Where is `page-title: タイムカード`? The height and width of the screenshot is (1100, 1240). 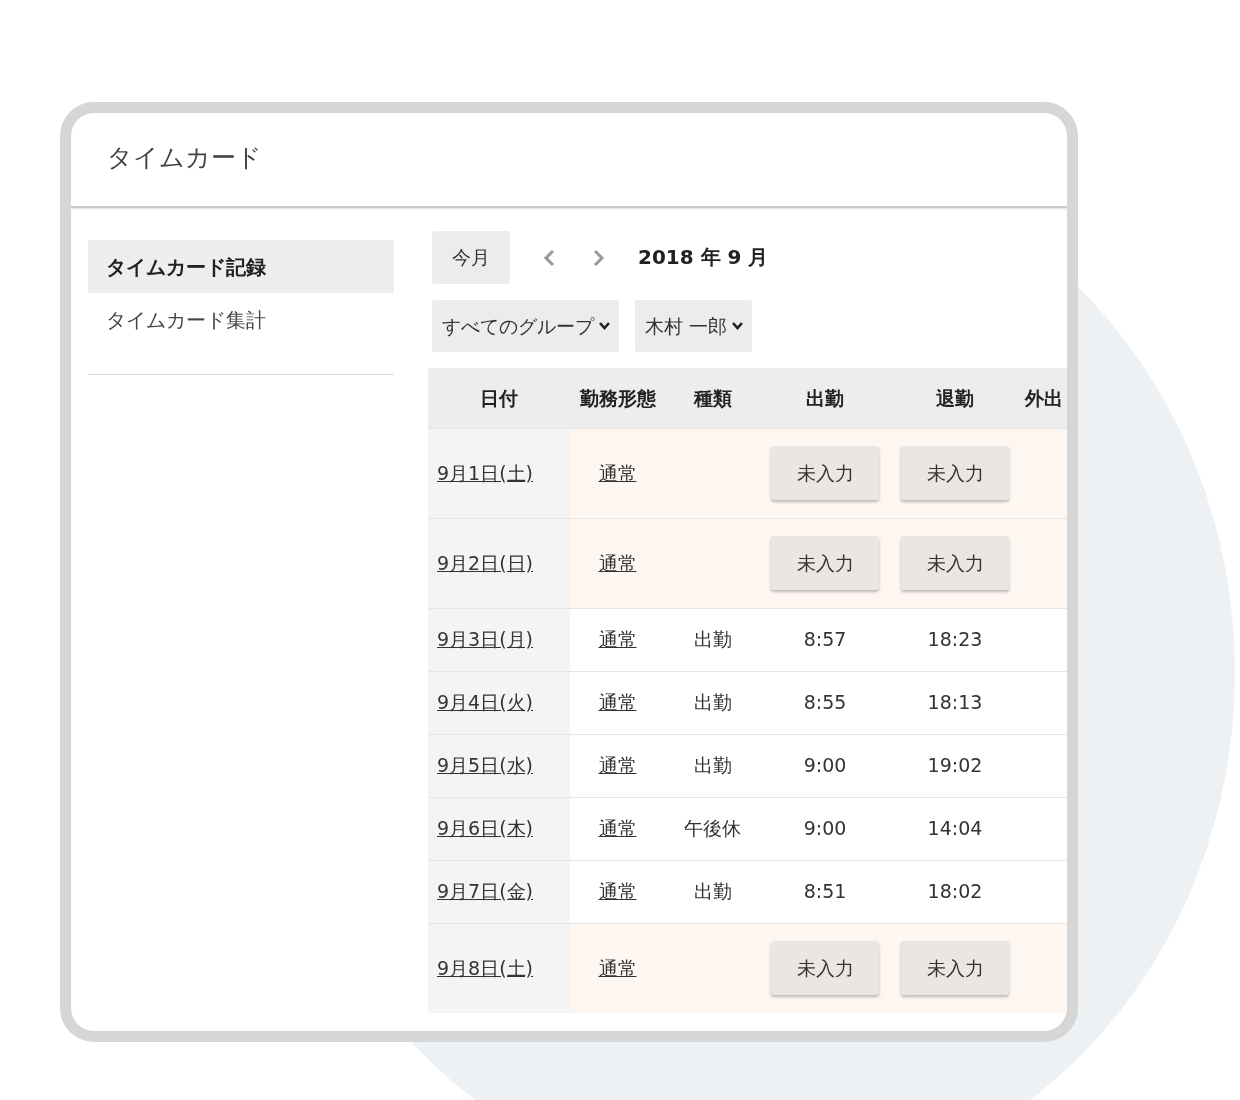
page-title: タイムカード is located at coordinates (569, 160).